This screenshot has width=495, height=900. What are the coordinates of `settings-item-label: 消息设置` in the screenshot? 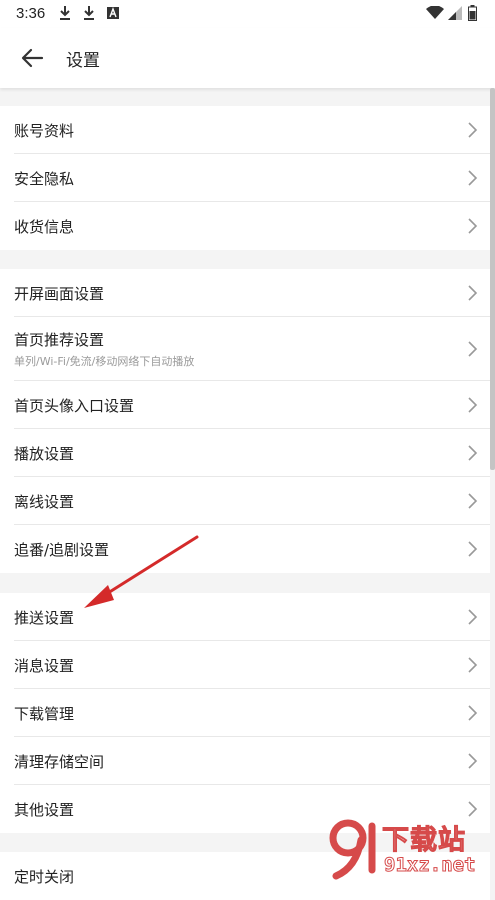 It's located at (44, 666).